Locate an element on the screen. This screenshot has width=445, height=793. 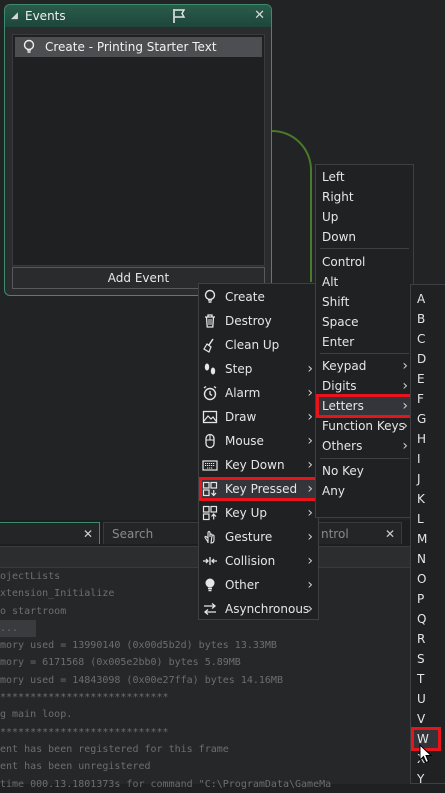
menu-item-enter: Enter is located at coordinates (364, 342).